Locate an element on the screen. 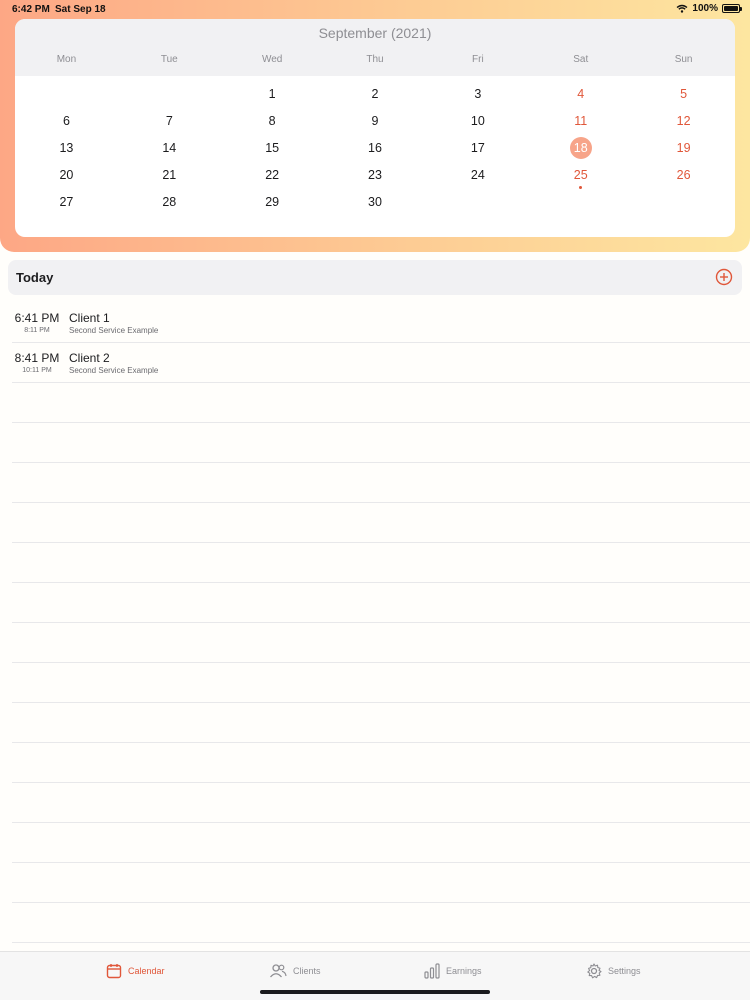 The image size is (750, 1000). calendar-day: 27 is located at coordinates (66, 202).